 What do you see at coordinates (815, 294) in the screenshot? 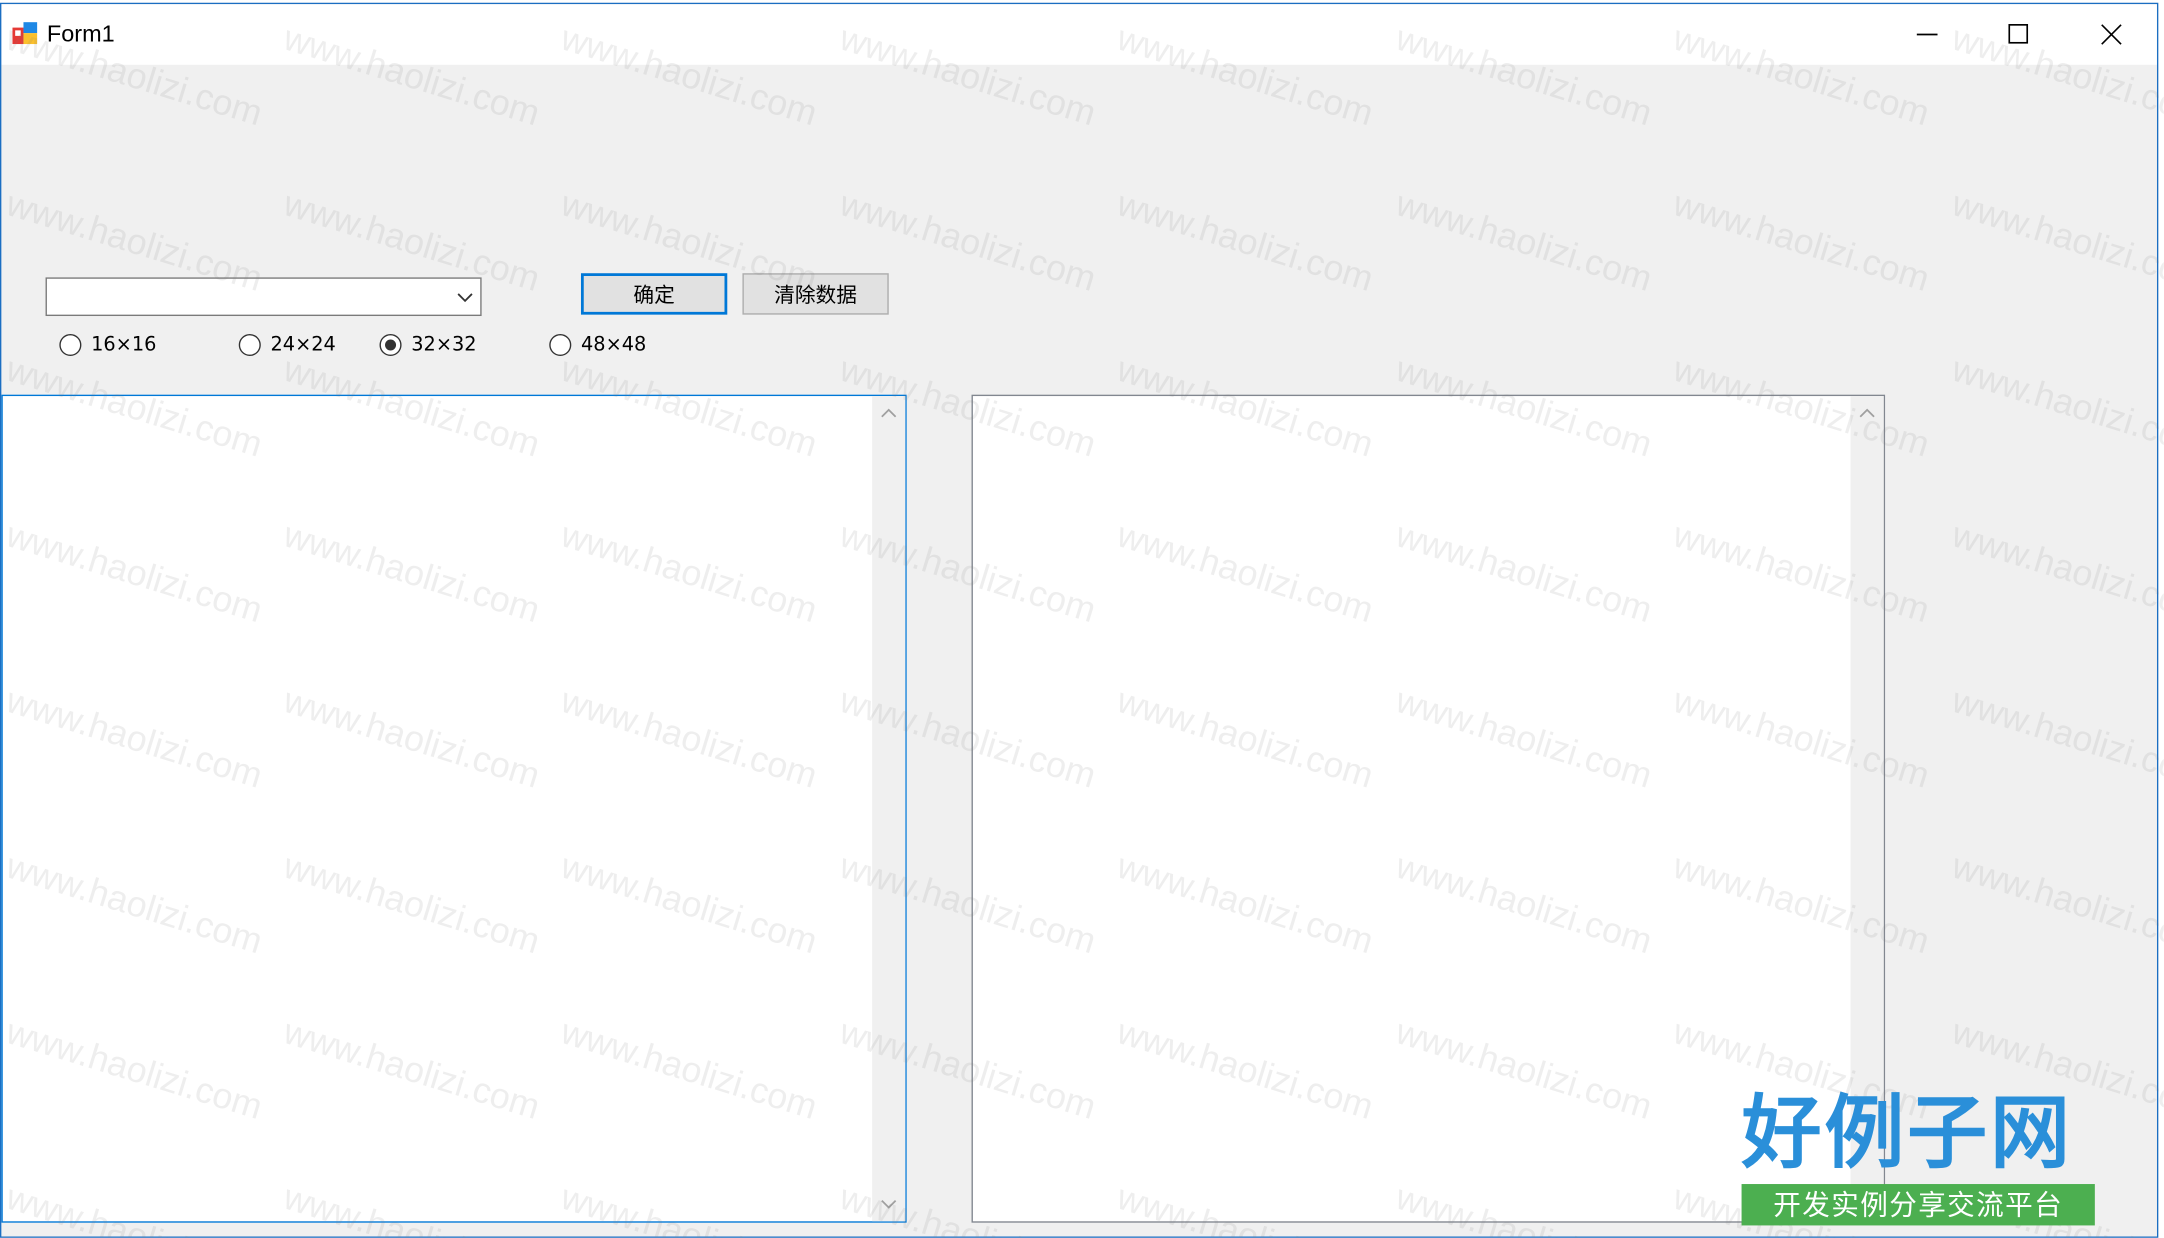
I see `clear-data-button: 清除数据` at bounding box center [815, 294].